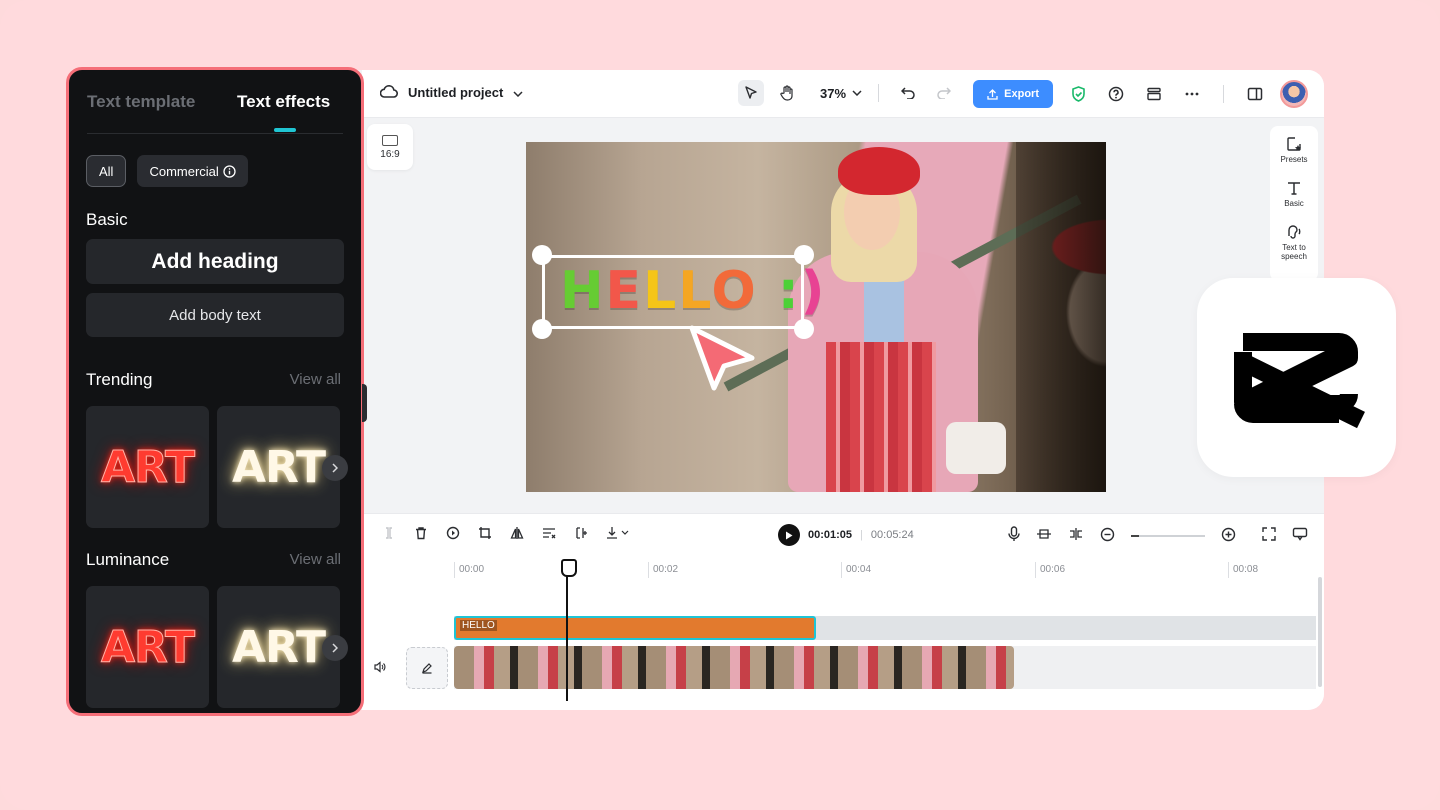  I want to click on shadow-area, so click(1061, 317).